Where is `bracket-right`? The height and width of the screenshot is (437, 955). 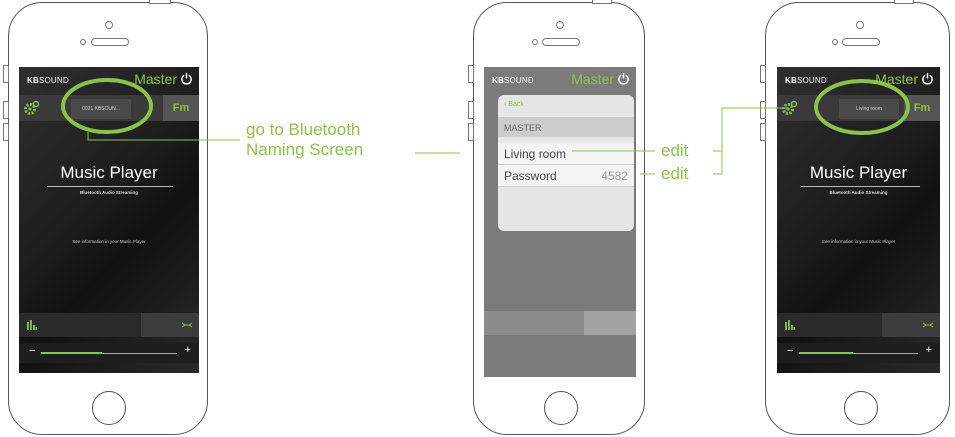
bracket-right is located at coordinates (750, 129).